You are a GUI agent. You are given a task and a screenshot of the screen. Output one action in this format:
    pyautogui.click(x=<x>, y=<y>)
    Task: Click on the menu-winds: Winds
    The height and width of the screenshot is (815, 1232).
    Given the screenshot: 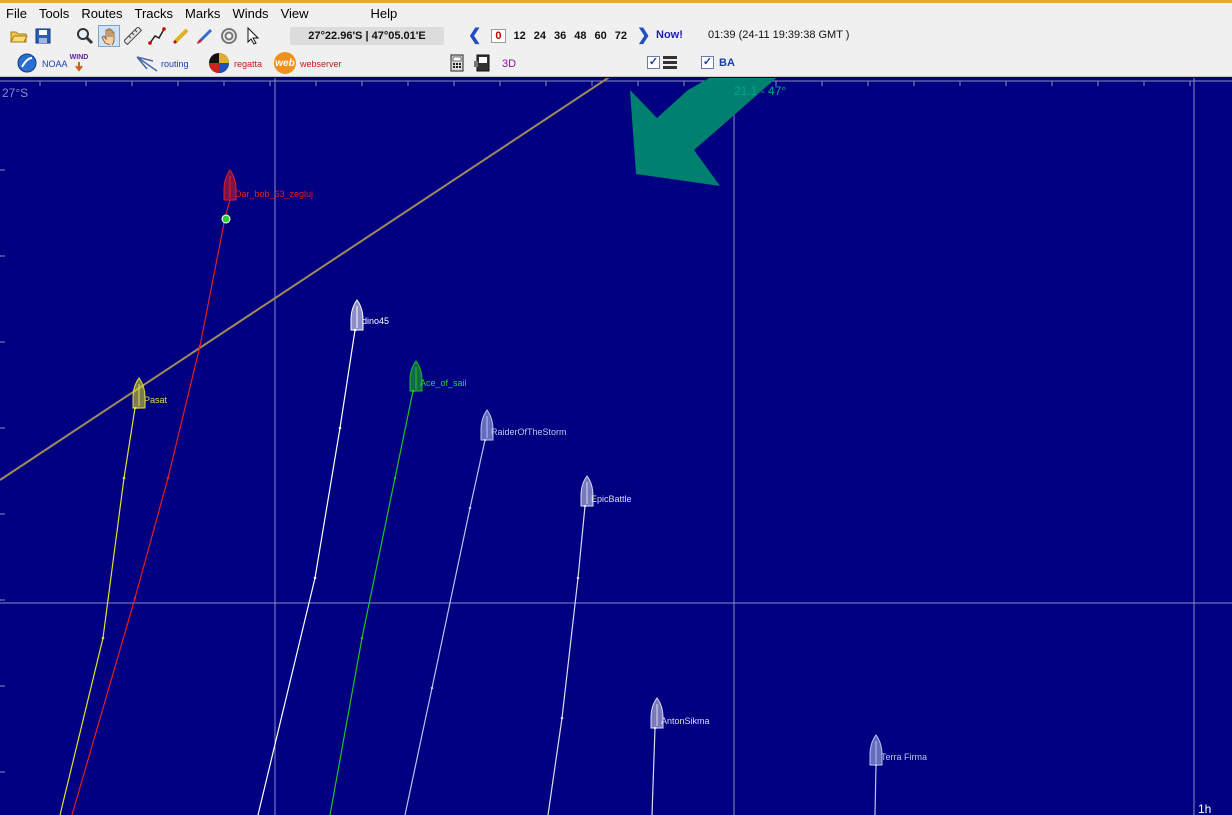 What is the action you would take?
    pyautogui.click(x=250, y=13)
    